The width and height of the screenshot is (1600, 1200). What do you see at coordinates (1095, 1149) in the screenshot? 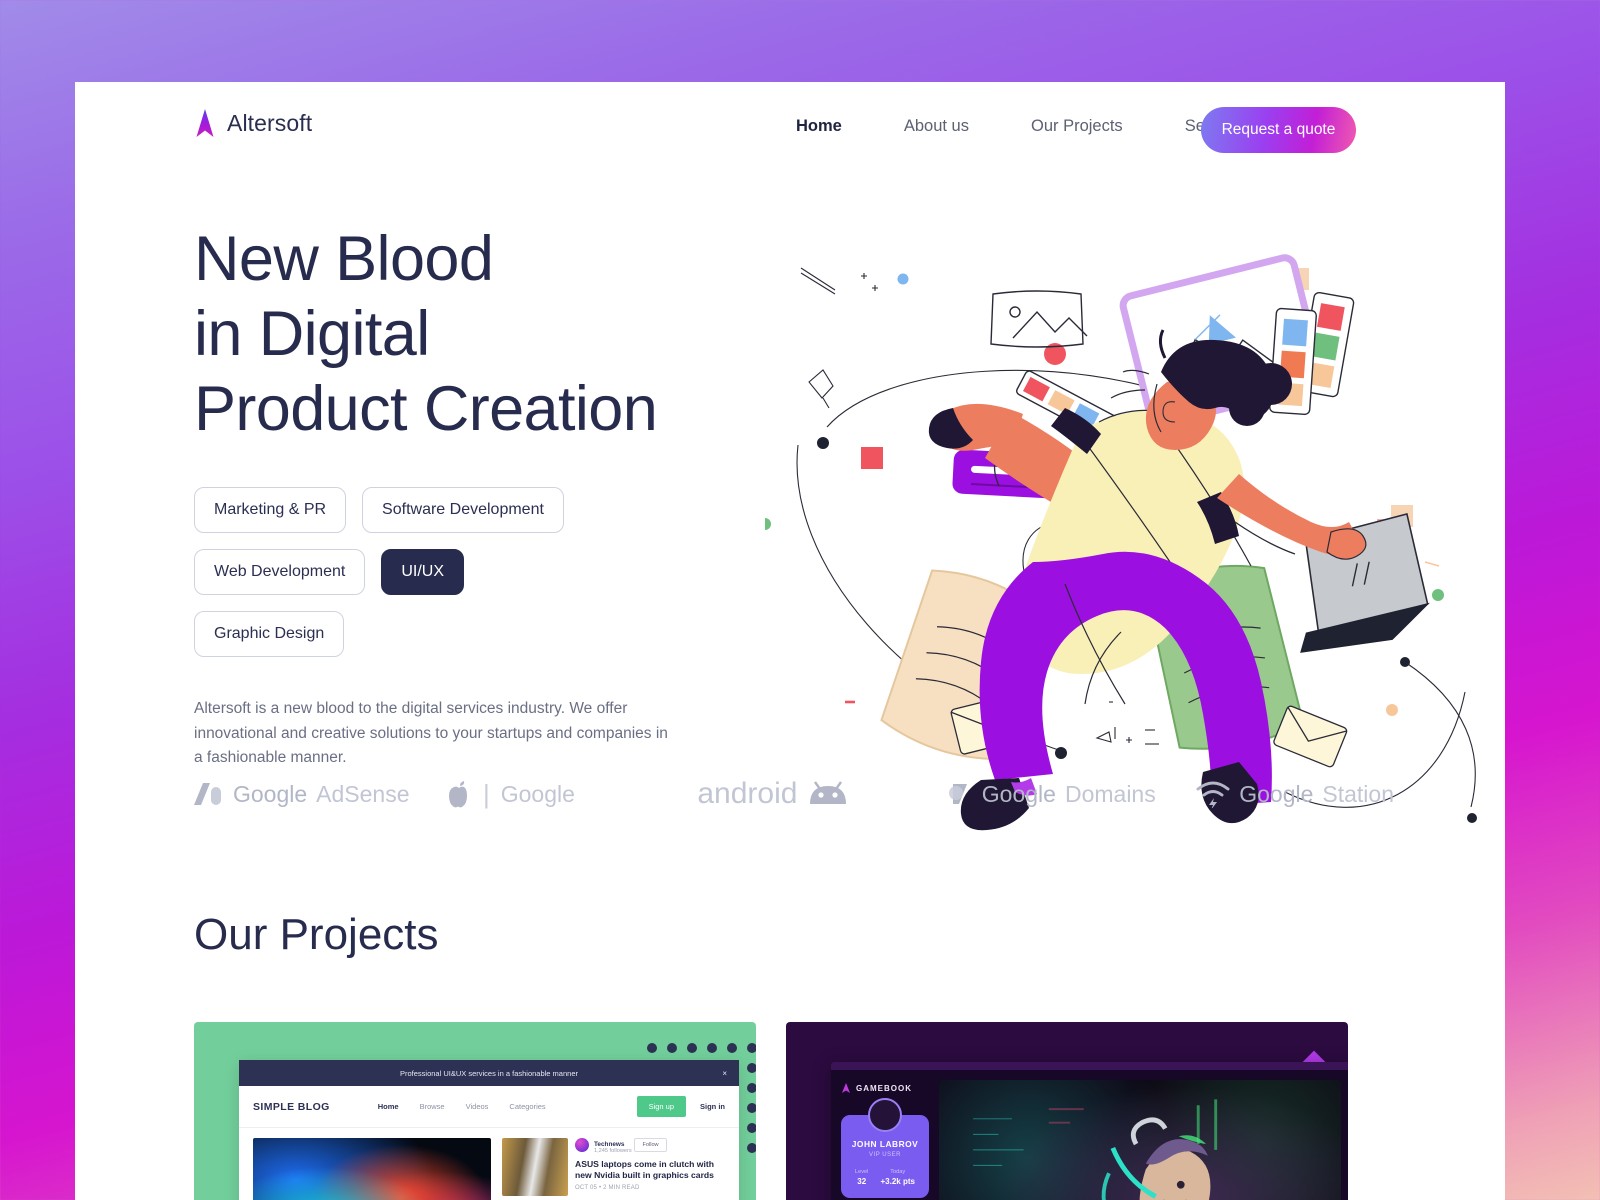
I see `cyberpunk-character-art` at bounding box center [1095, 1149].